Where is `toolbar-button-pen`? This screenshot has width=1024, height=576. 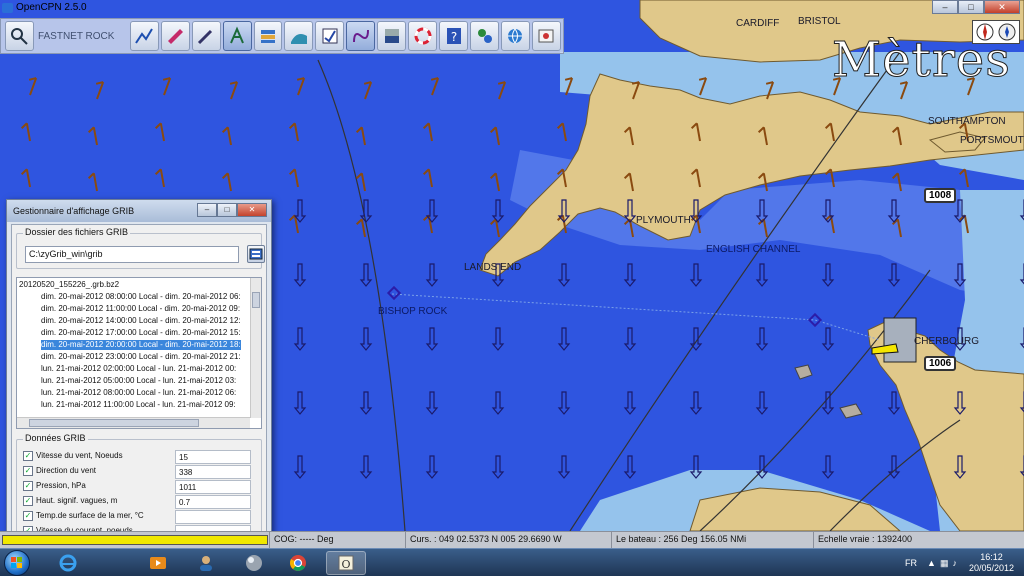 toolbar-button-pen is located at coordinates (206, 36).